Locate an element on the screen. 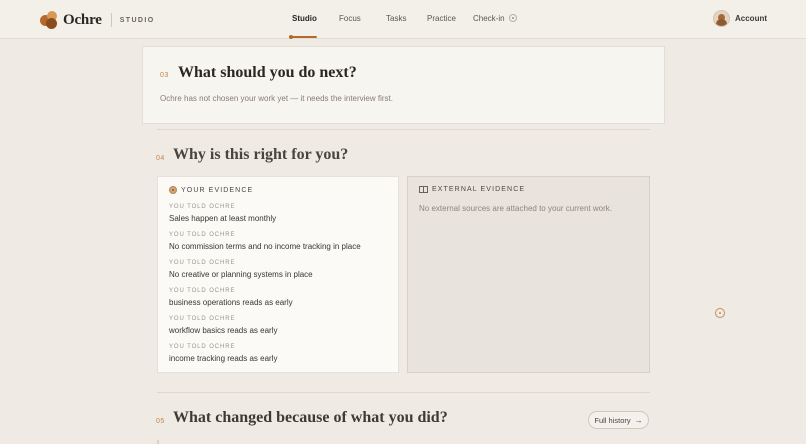 This screenshot has width=806, height=444. nav-item-check-in: Check-in is located at coordinates (495, 18).